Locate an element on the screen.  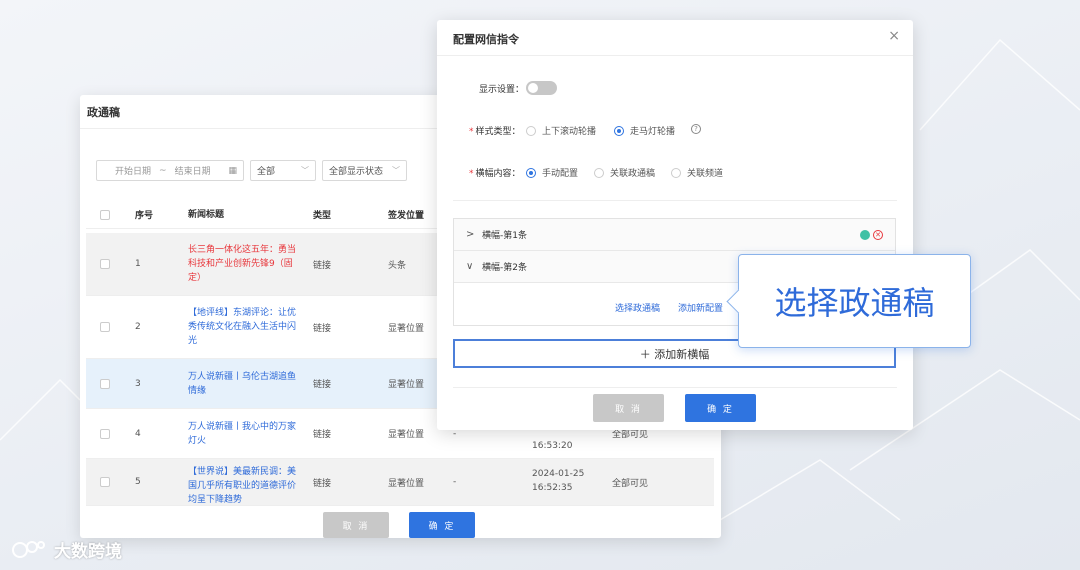
end-date-placeholder: 结束日期 is located at coordinates (192, 172).